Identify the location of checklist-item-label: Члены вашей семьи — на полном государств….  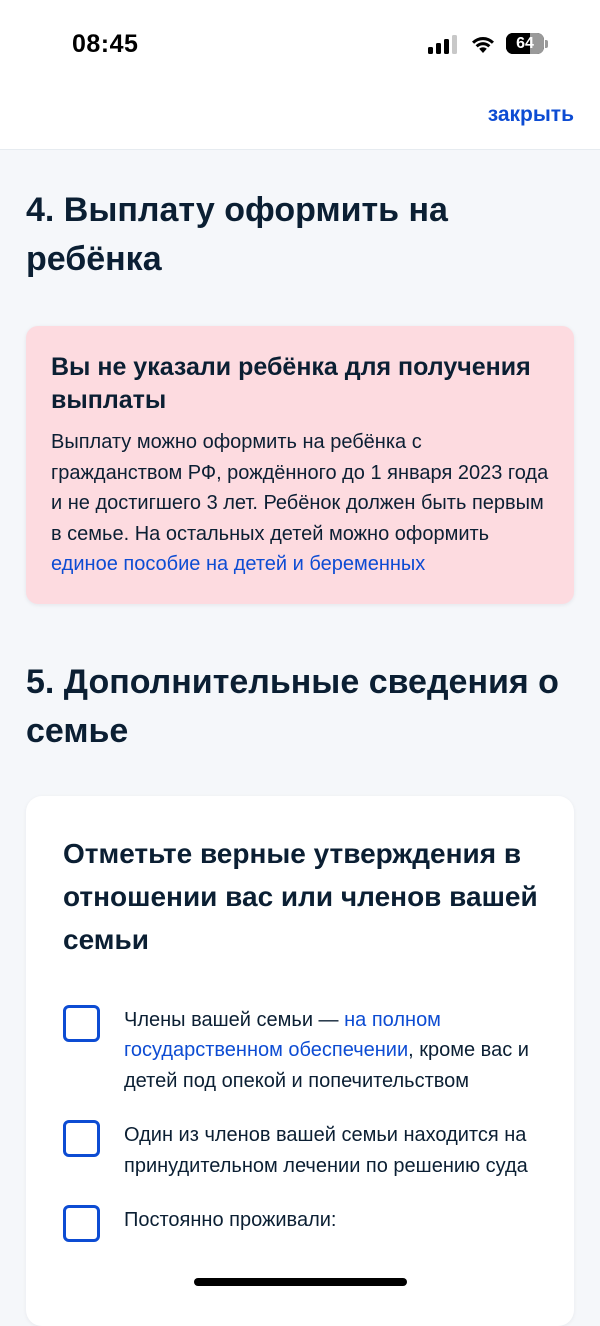
(331, 1051).